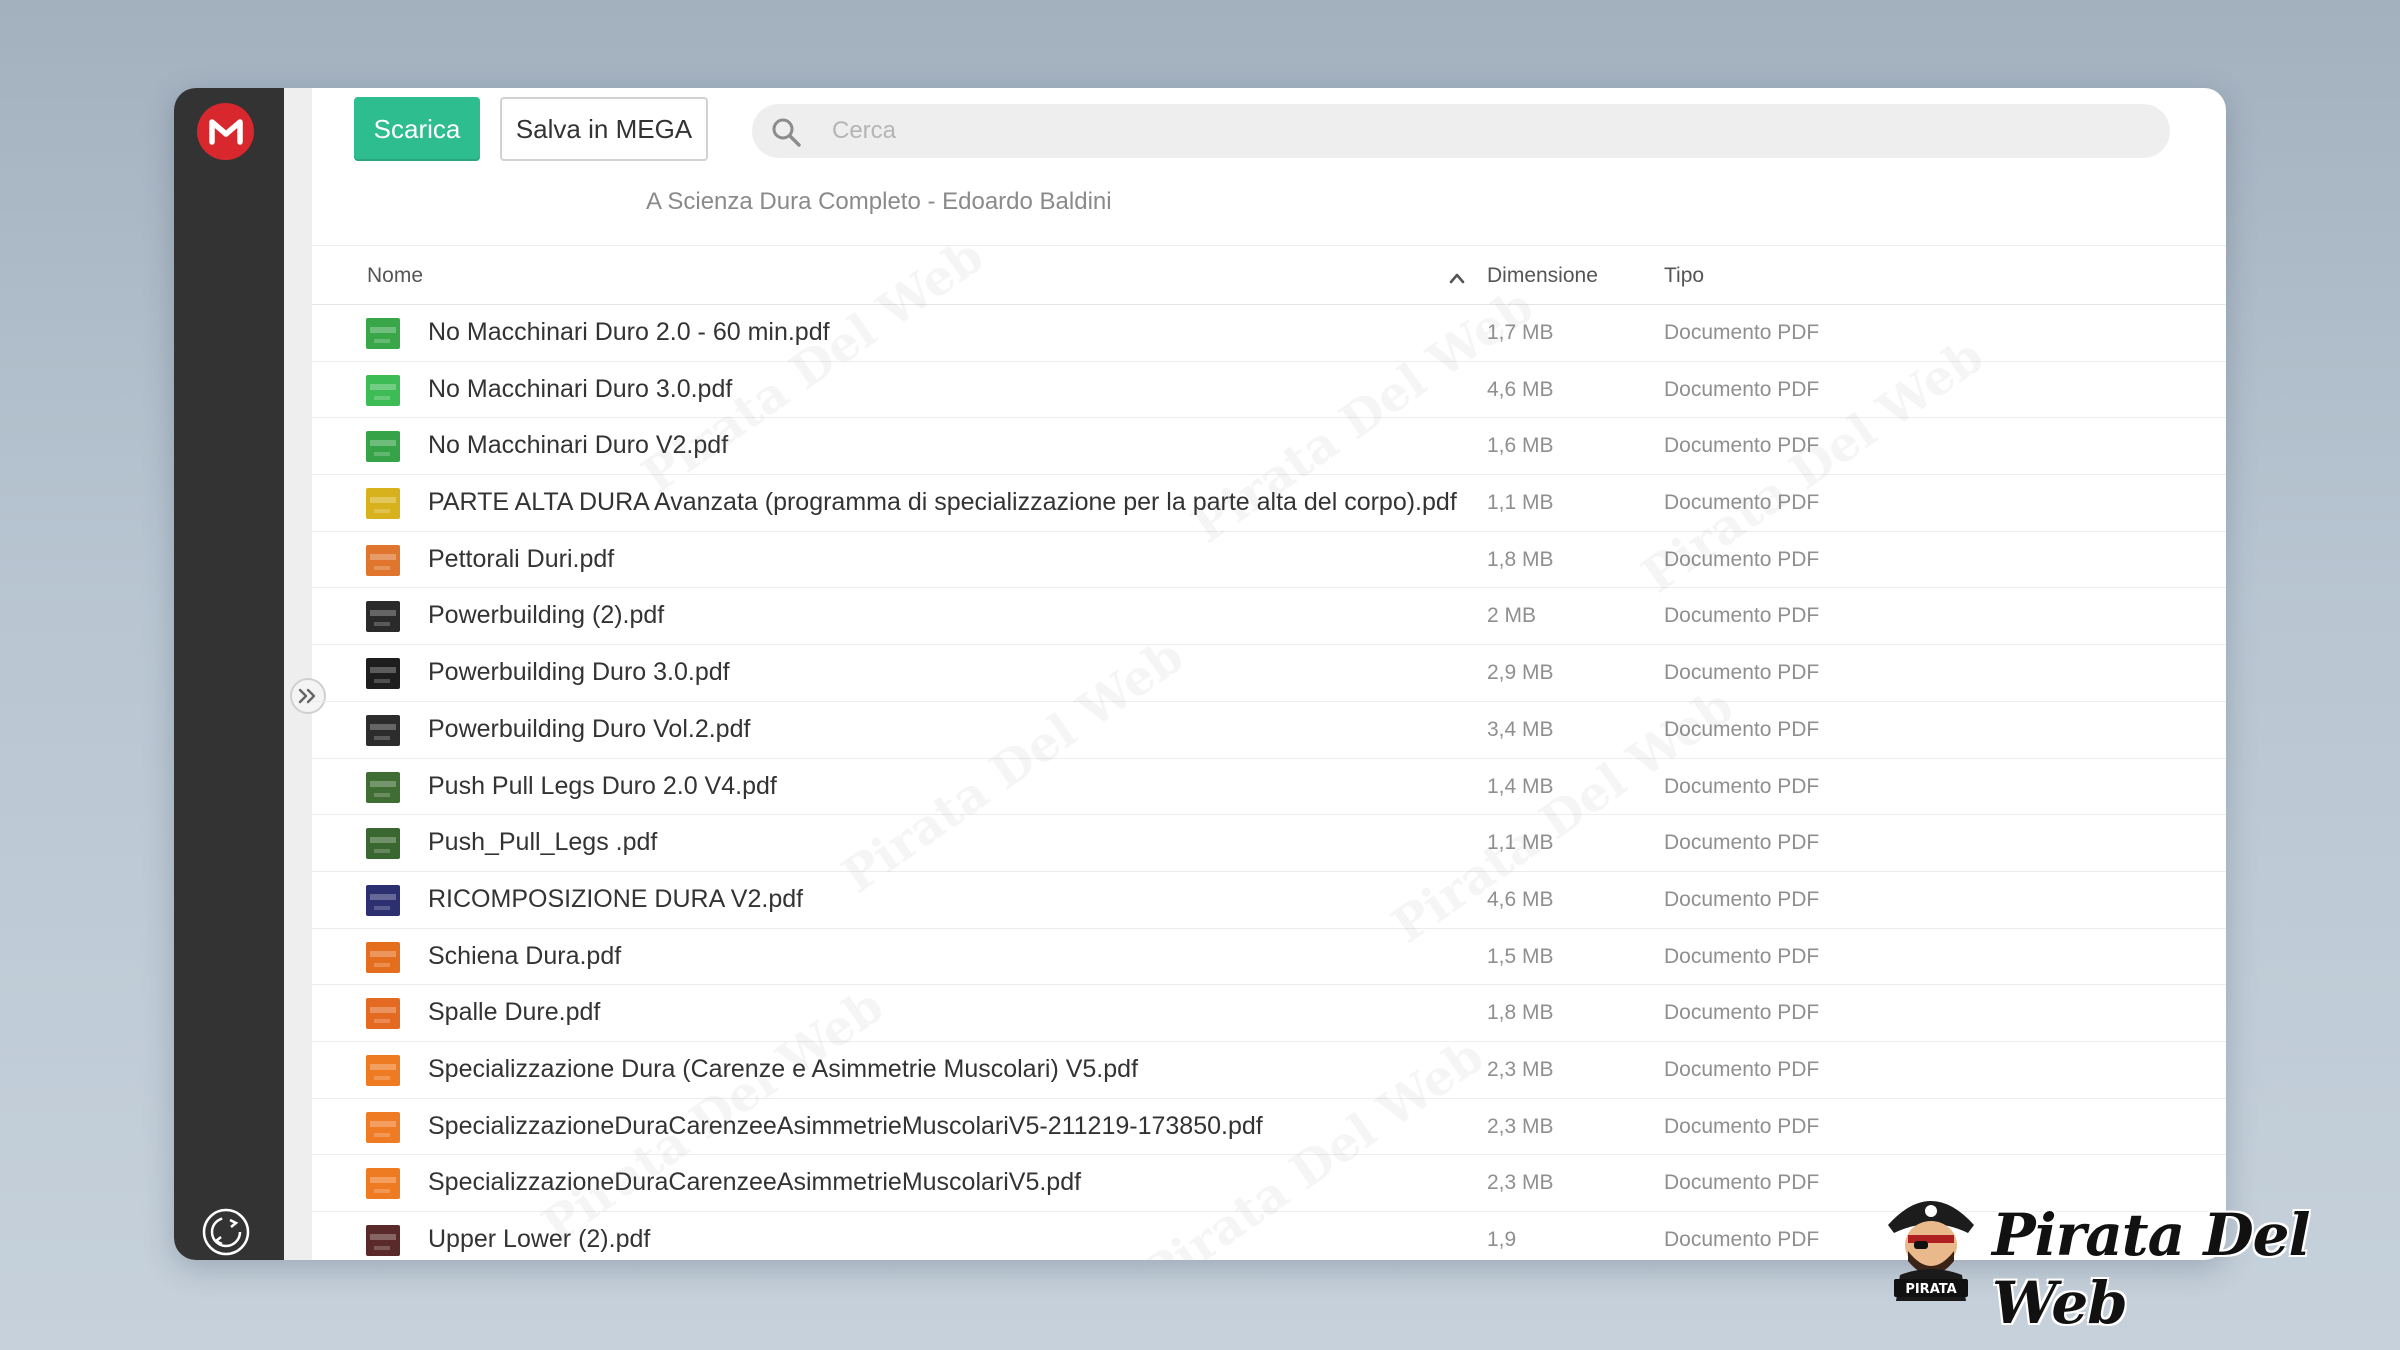  What do you see at coordinates (546, 615) in the screenshot?
I see `file-name: Powerbuilding (2).pdf` at bounding box center [546, 615].